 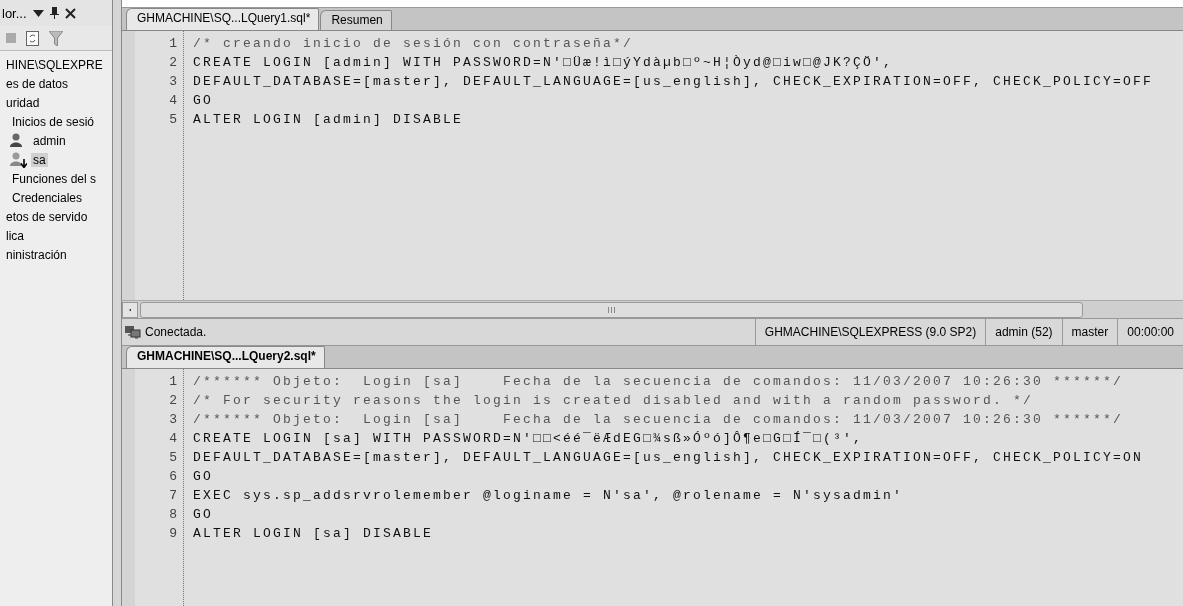 What do you see at coordinates (1150, 332) in the screenshot?
I see `elapsed-time: 00:00:00` at bounding box center [1150, 332].